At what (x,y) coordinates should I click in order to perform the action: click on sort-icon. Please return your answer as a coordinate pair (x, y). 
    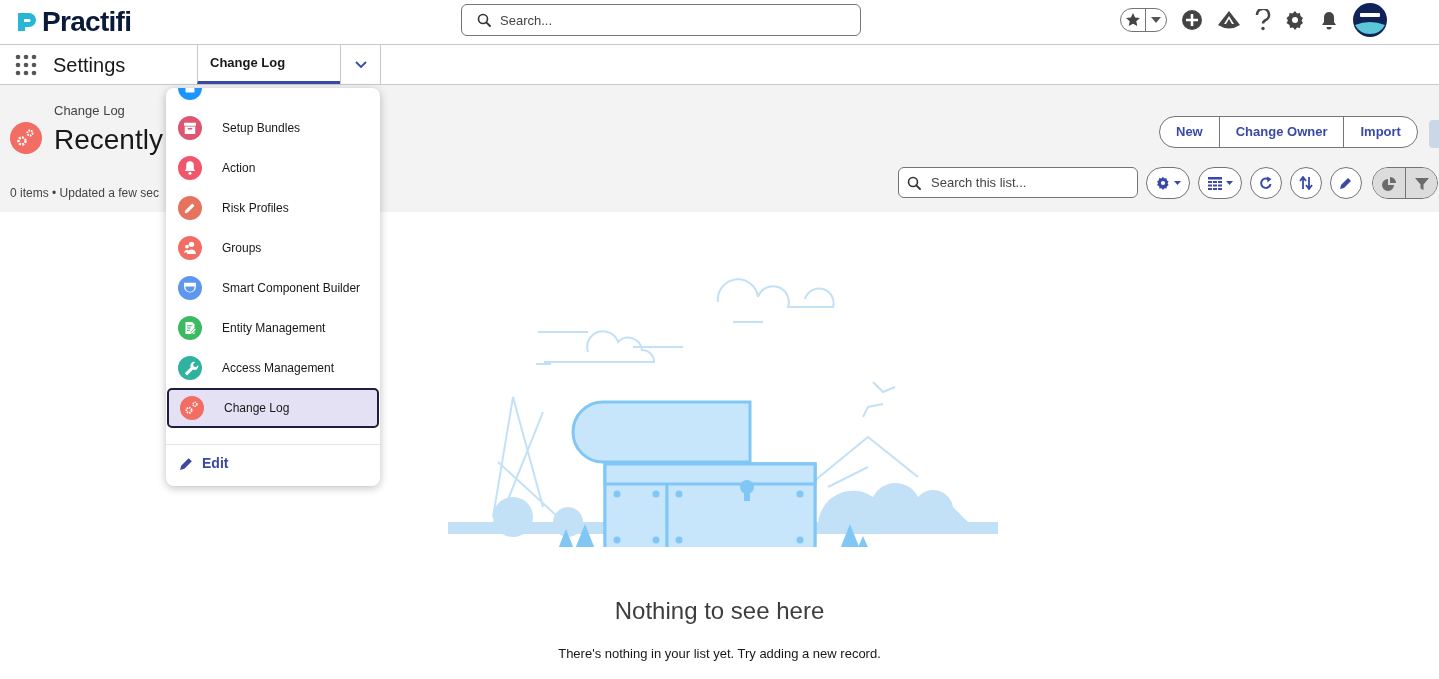
    Looking at the image, I should click on (1306, 183).